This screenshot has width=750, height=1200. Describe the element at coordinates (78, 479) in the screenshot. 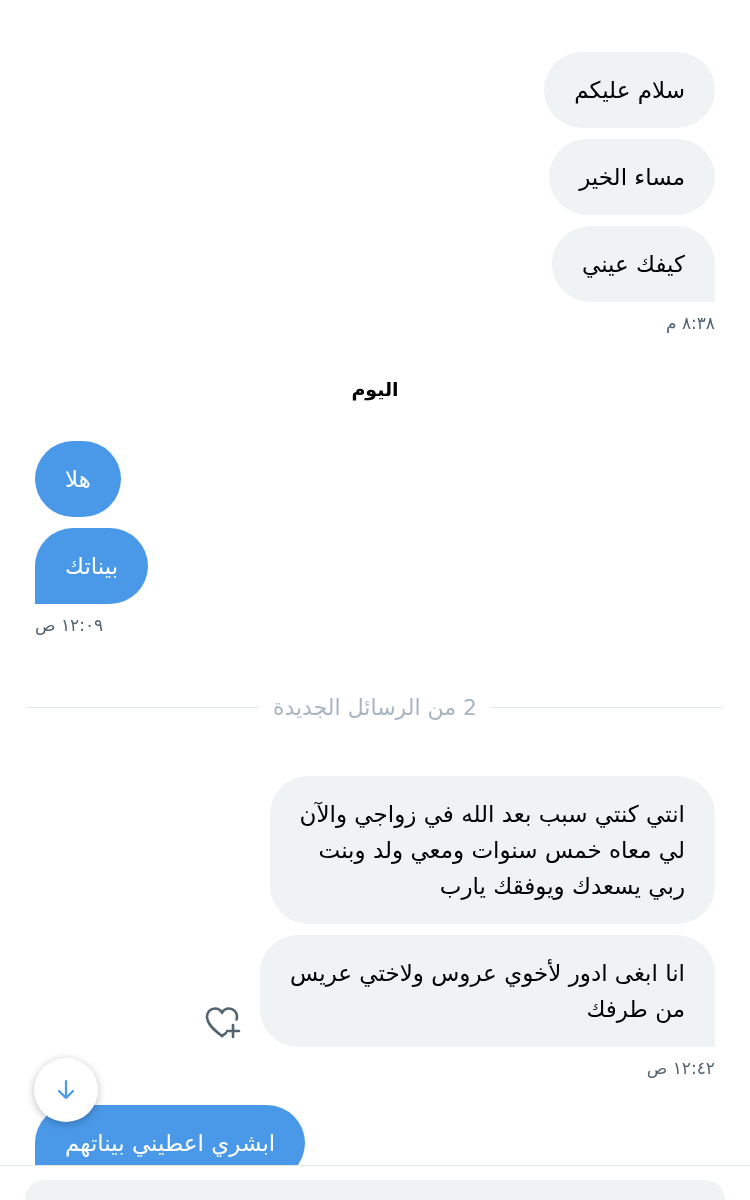

I see `message-bubble: هلا` at that location.